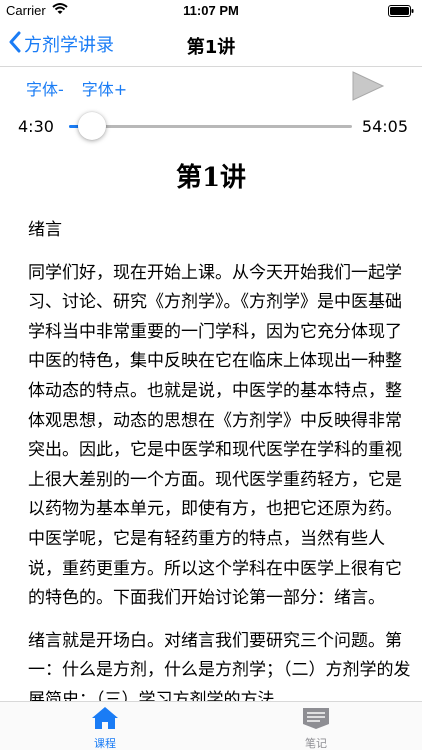 Image resolution: width=422 pixels, height=751 pixels. I want to click on section-heading: 绪言, so click(45, 230).